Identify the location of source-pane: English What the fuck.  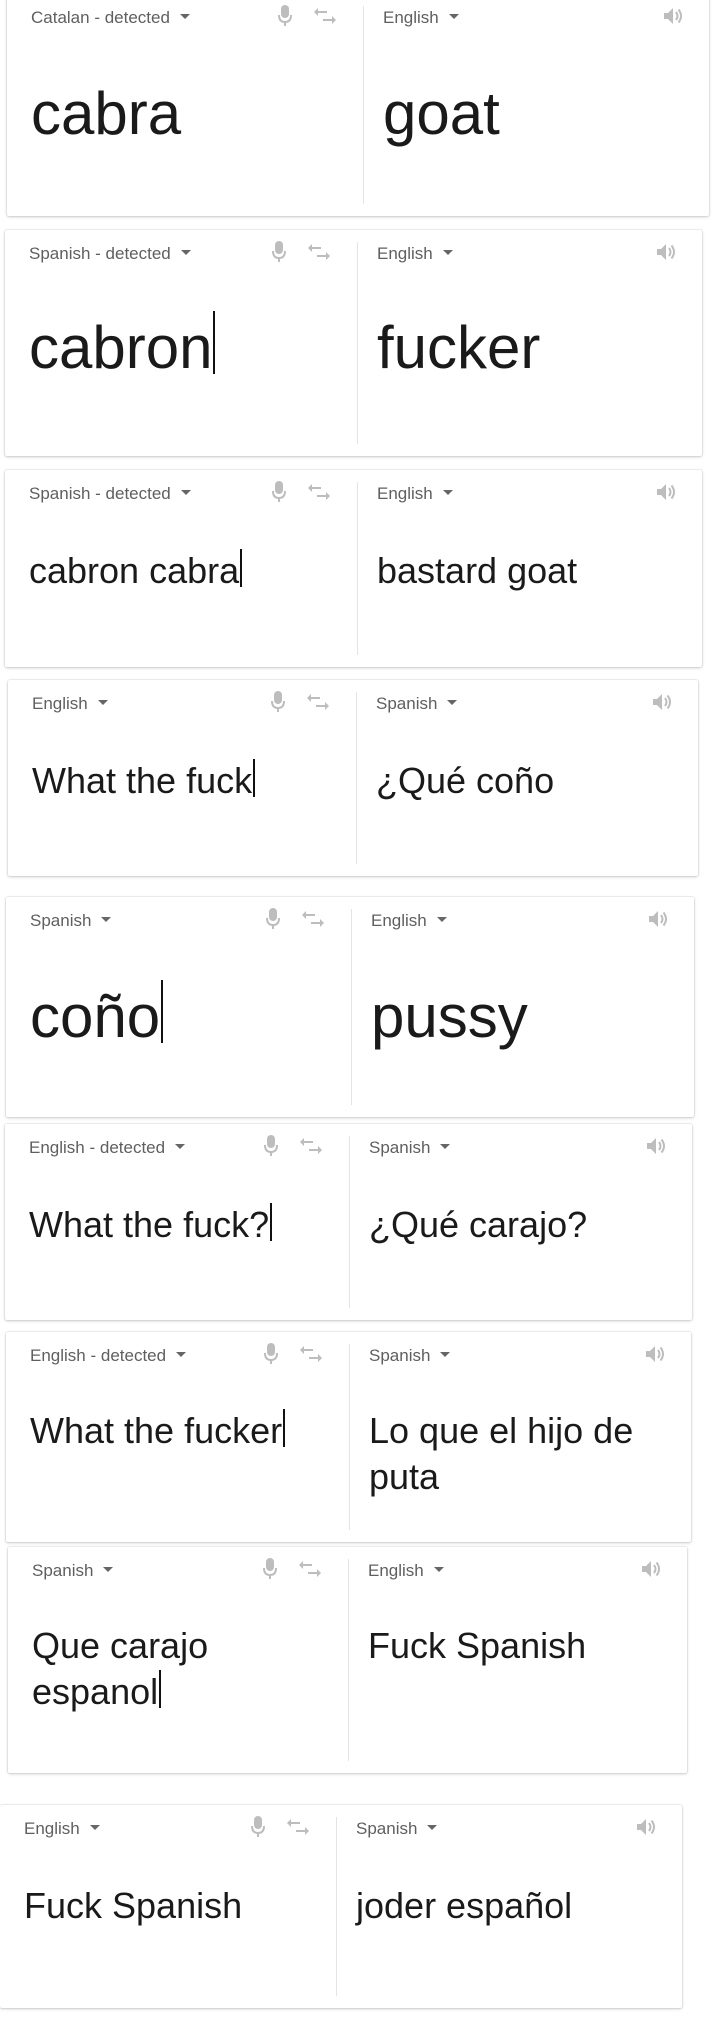
(182, 778).